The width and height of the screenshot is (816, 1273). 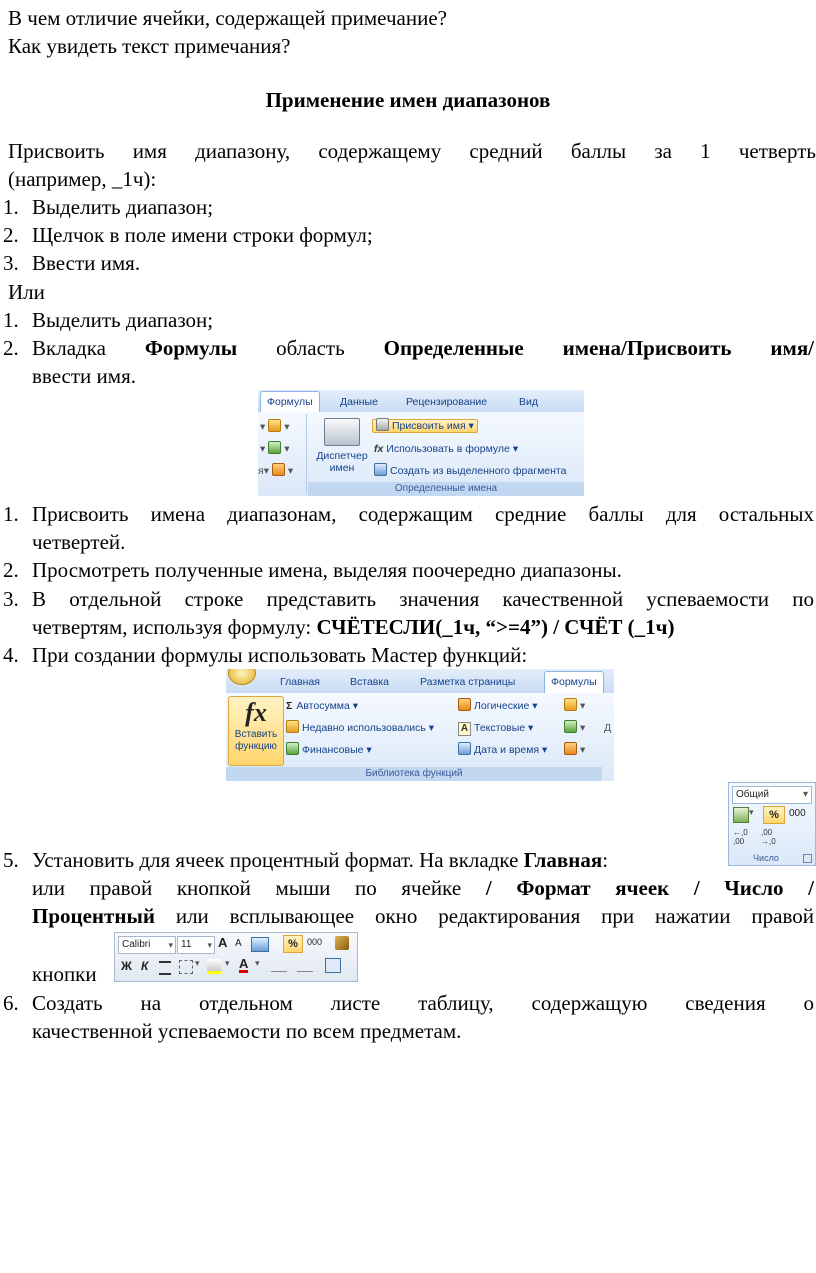 I want to click on fill-color-icon, so click(x=214, y=966).